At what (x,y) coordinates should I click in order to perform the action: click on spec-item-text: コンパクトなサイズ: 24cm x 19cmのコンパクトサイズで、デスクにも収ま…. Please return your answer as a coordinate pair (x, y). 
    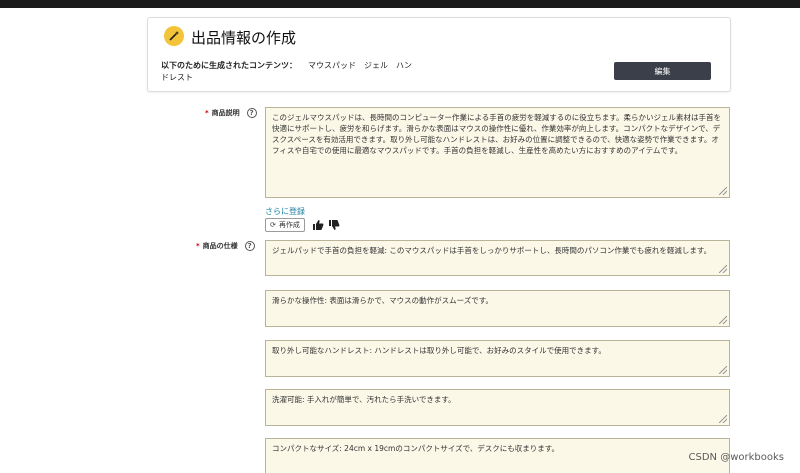
    Looking at the image, I should click on (416, 448).